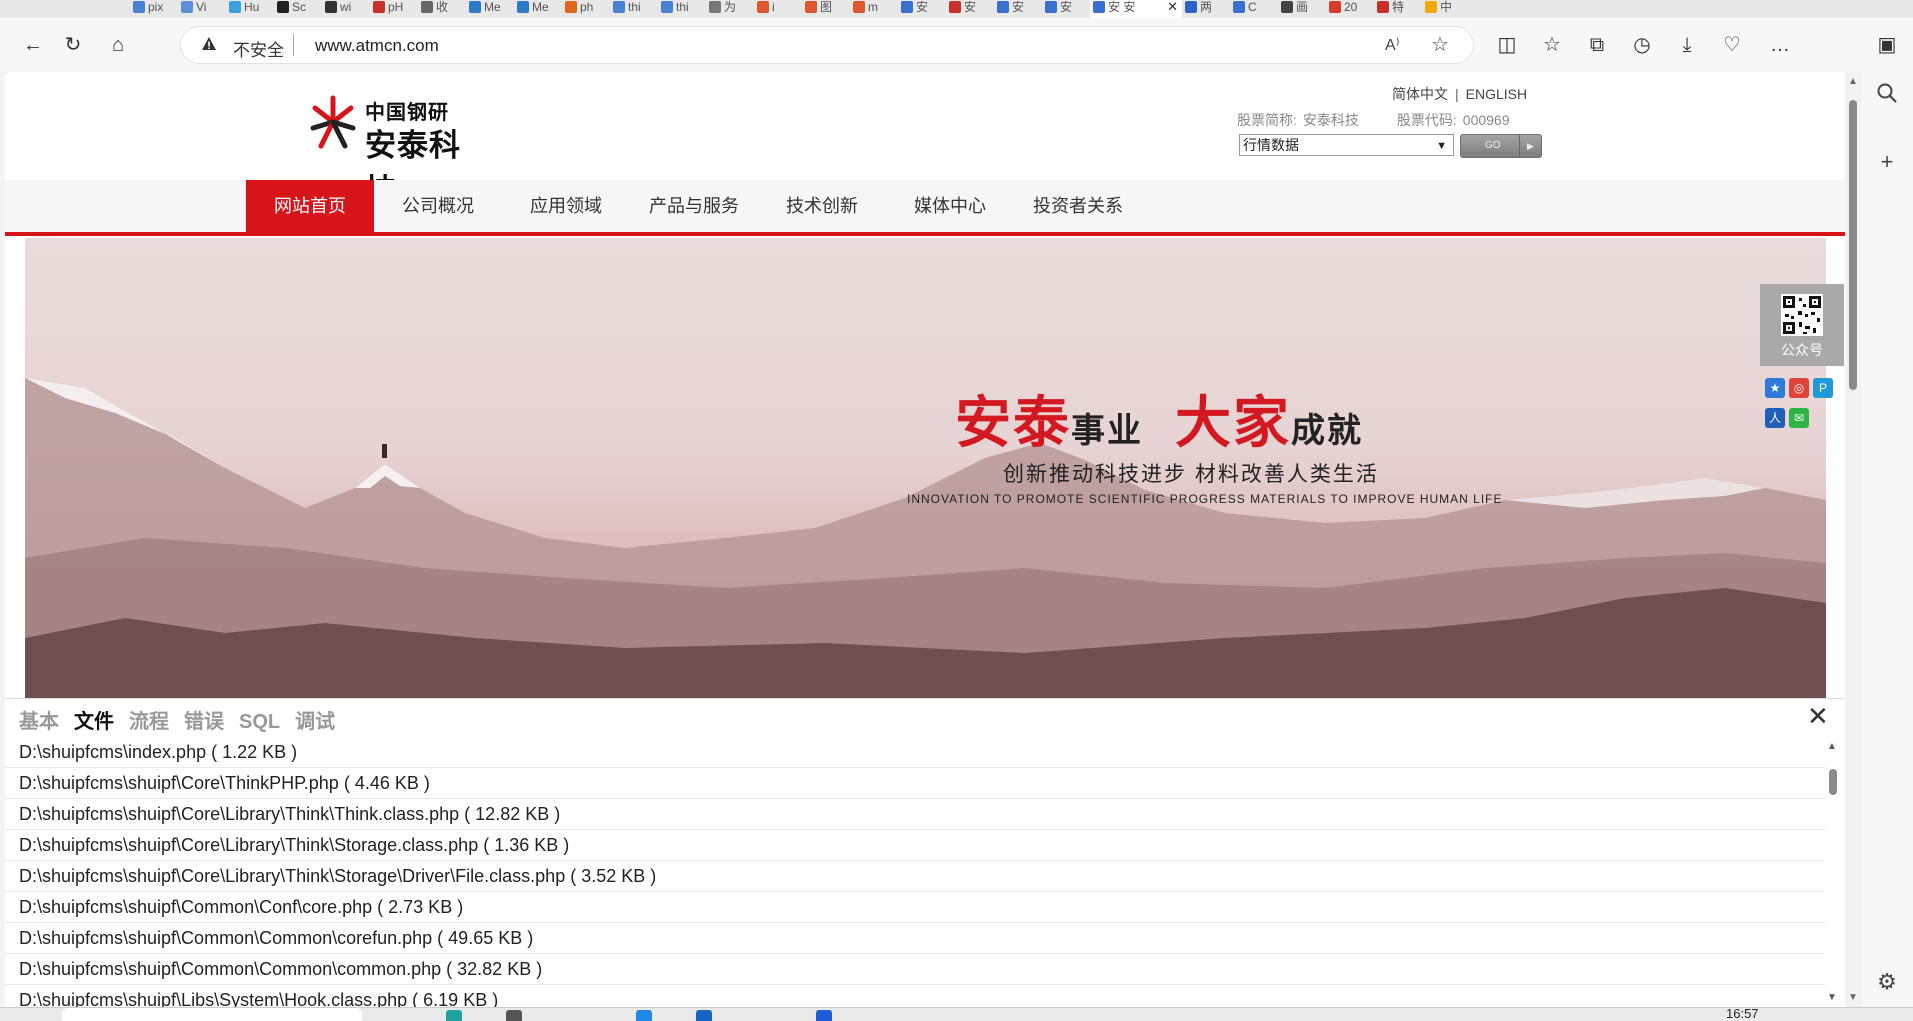 The height and width of the screenshot is (1021, 1913). Describe the element at coordinates (1775, 388) in the screenshot. I see `qzone-icon: ★` at that location.